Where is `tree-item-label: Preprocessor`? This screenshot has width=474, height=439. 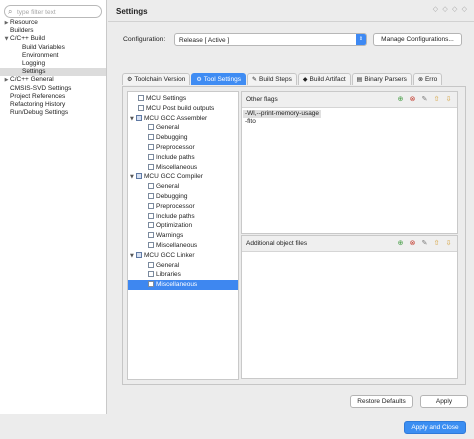
tree-item-label: Preprocessor is located at coordinates (175, 147).